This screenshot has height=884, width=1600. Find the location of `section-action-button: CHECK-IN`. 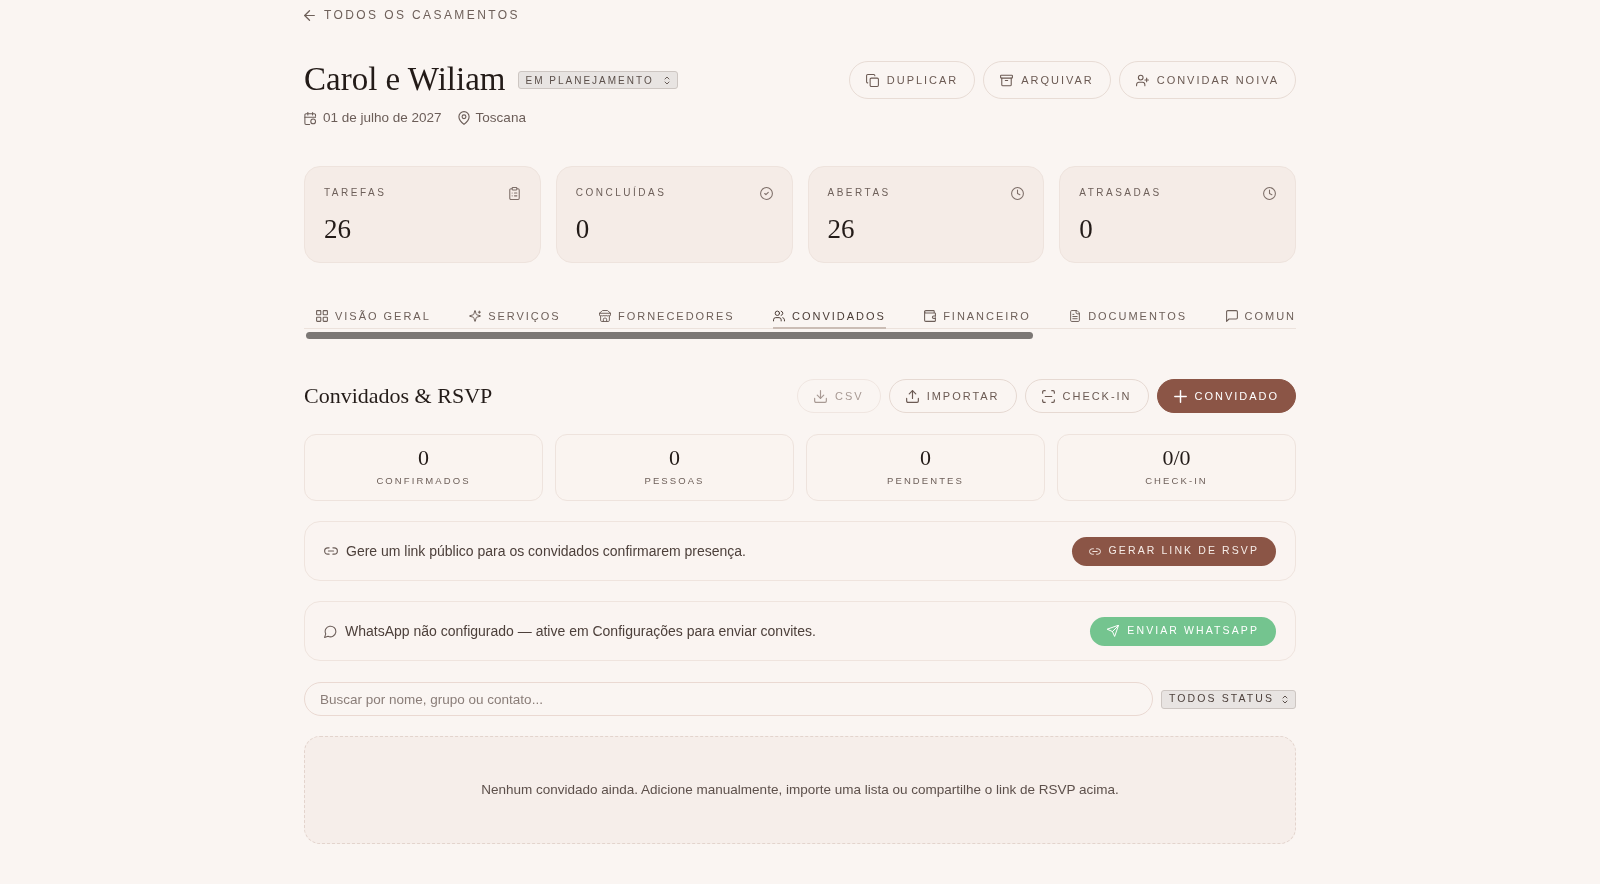

section-action-button: CHECK-IN is located at coordinates (1086, 396).